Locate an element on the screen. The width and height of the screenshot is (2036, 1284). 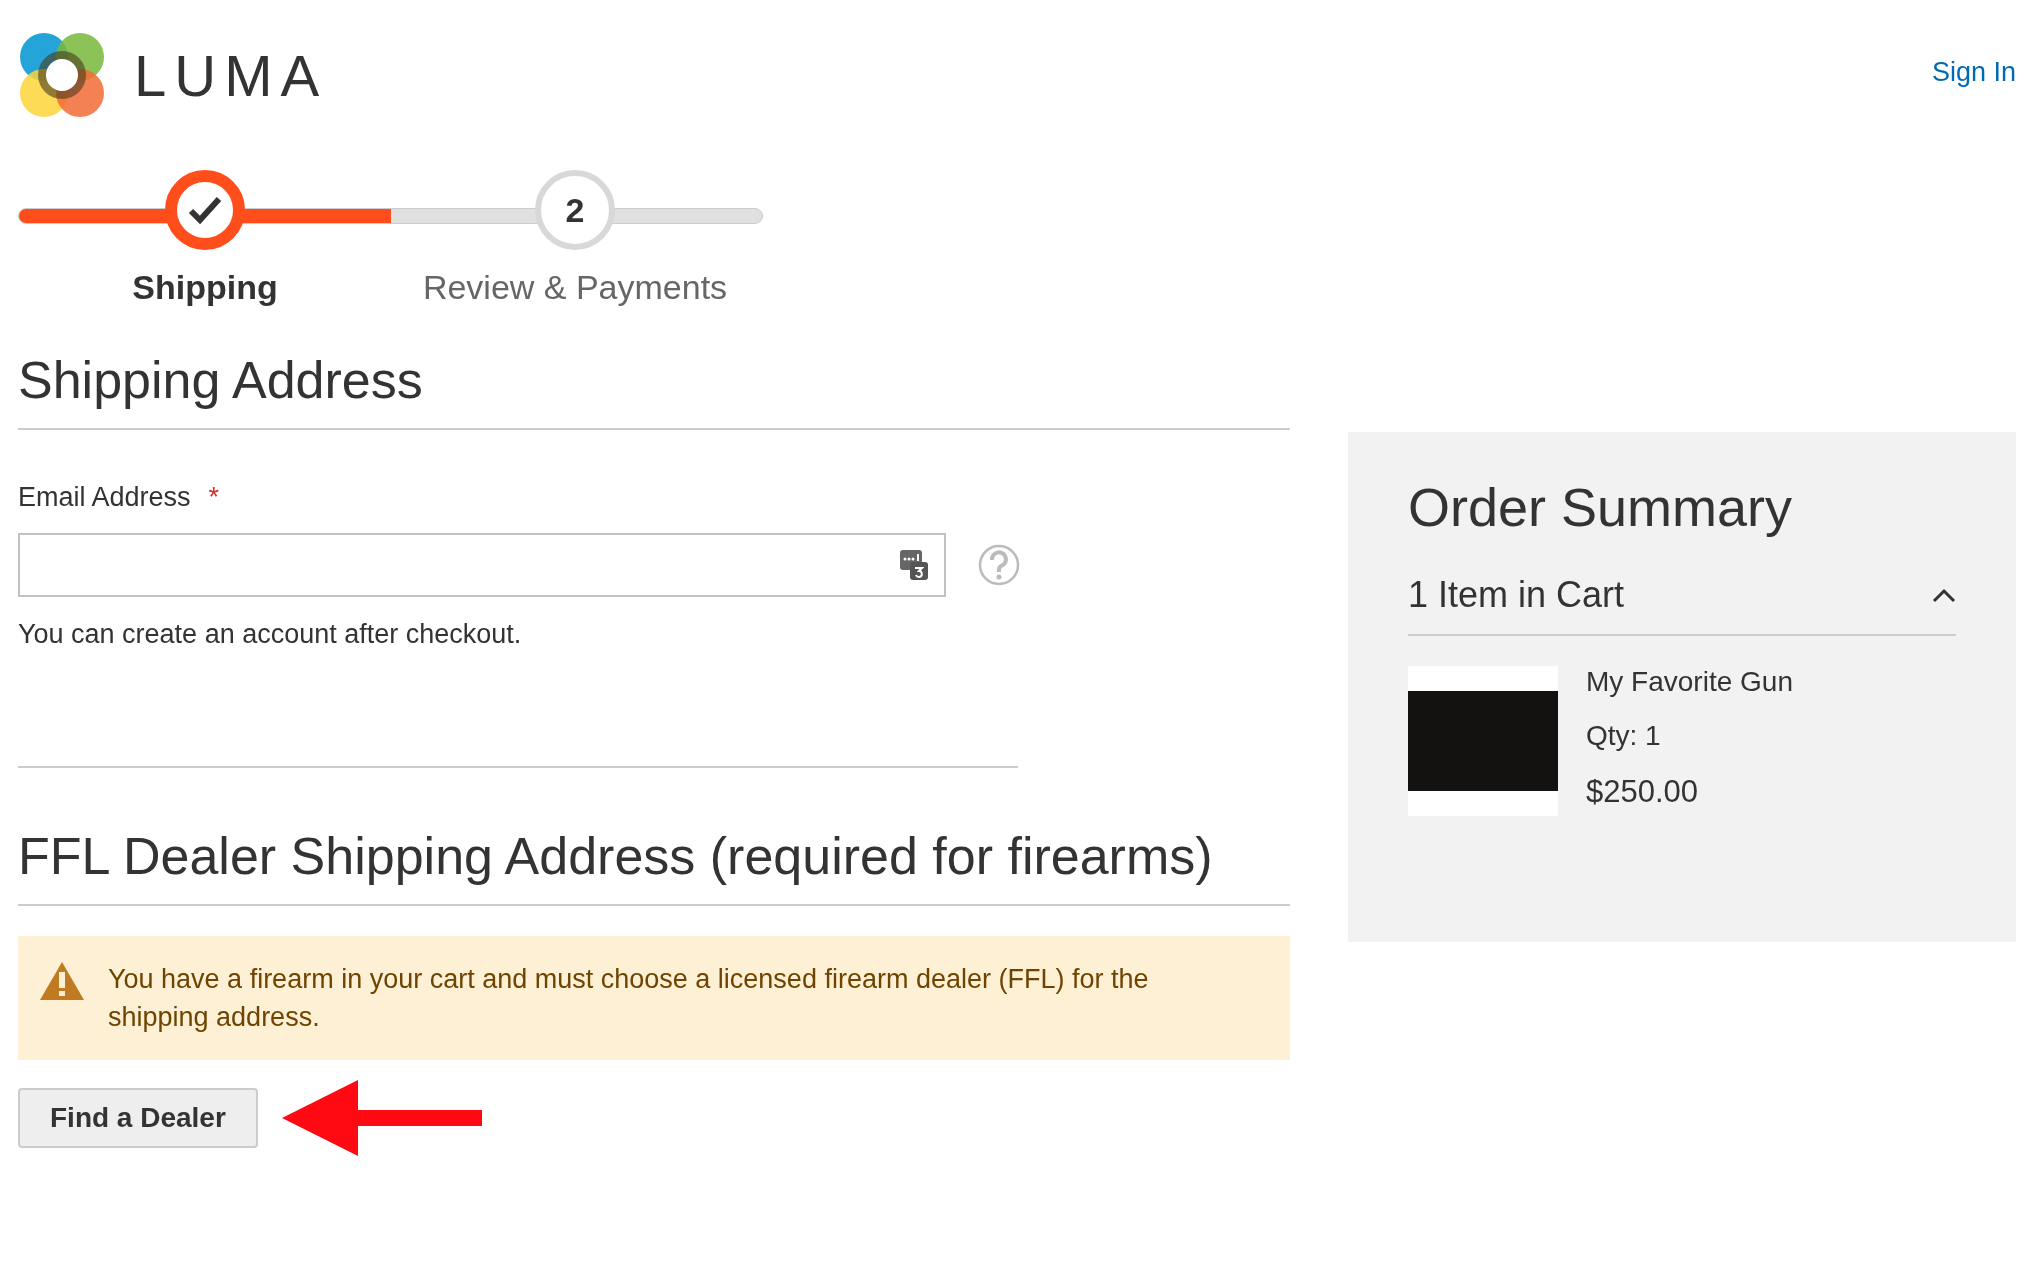
email-input-field is located at coordinates (482, 565).